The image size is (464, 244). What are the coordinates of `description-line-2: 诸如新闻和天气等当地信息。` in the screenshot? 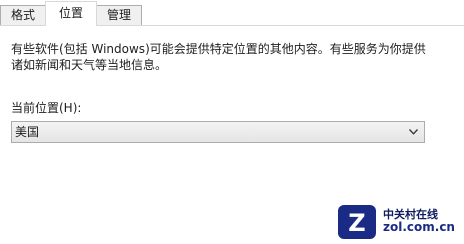 It's located at (89, 65).